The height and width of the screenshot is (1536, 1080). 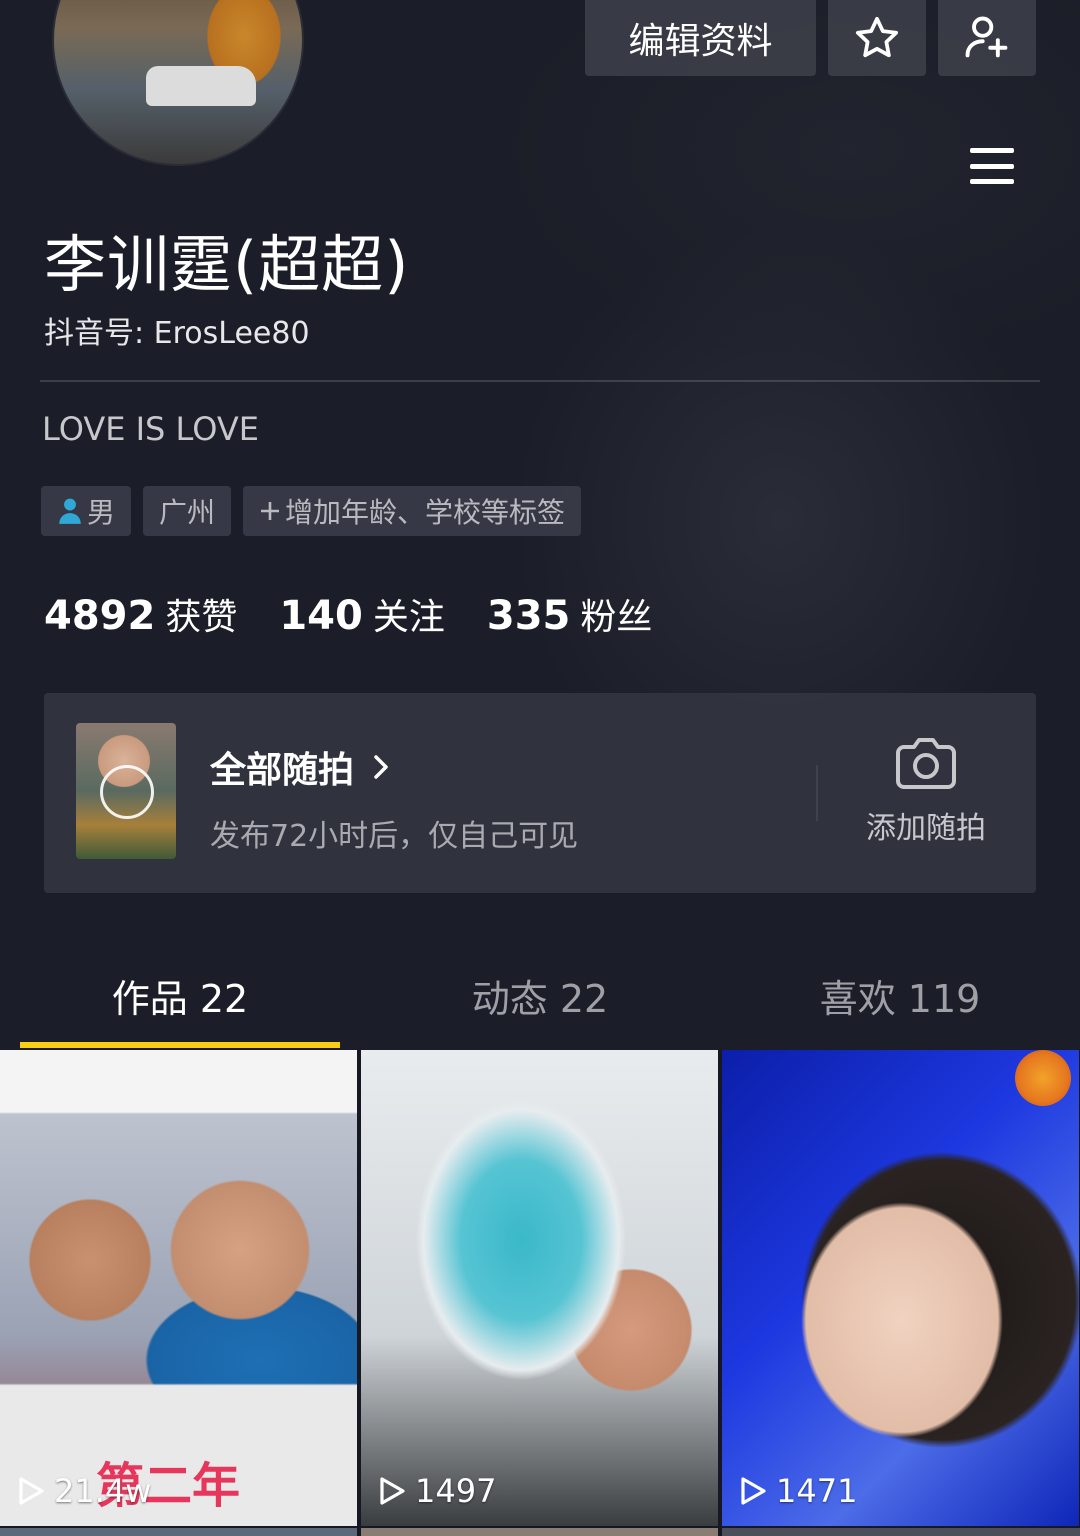 What do you see at coordinates (539, 1288) in the screenshot?
I see `video-thumbnail: 1497` at bounding box center [539, 1288].